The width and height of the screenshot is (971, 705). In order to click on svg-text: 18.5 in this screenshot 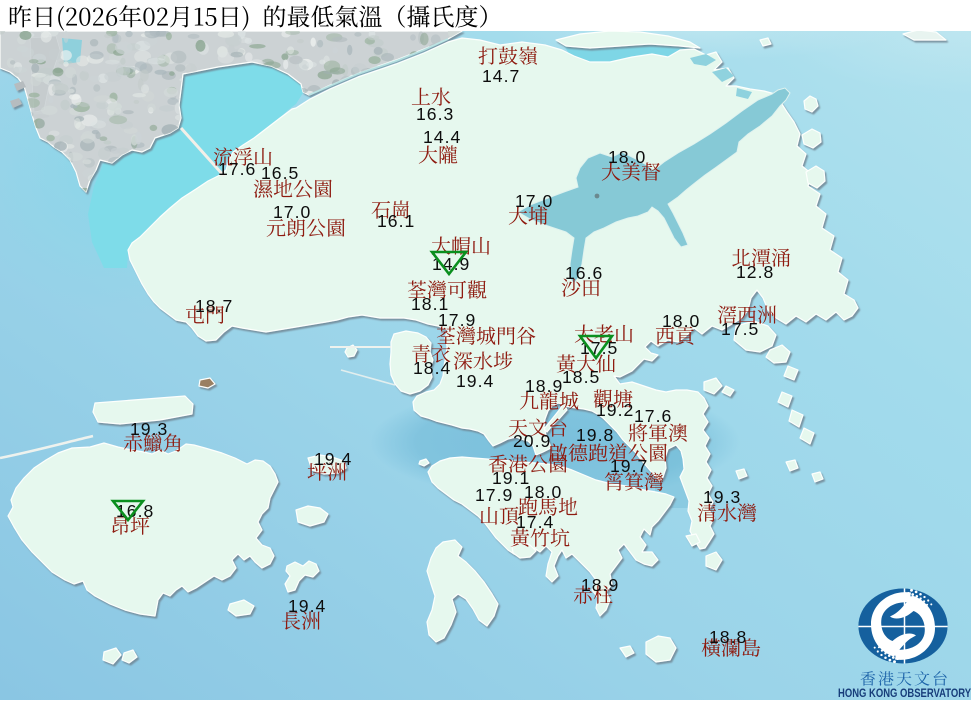, I will do `click(581, 377)`.